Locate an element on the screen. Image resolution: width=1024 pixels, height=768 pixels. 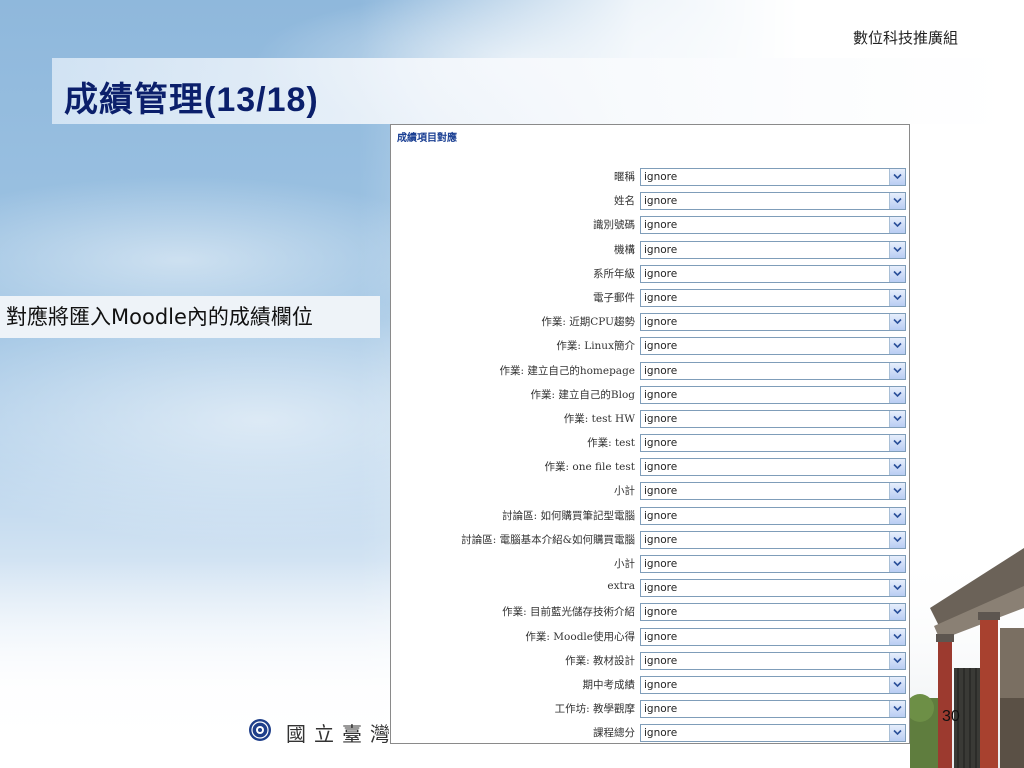
mapping-row-label: 討論區: 電腦基本介紹&如何購買電腦 is located at coordinates (548, 539).